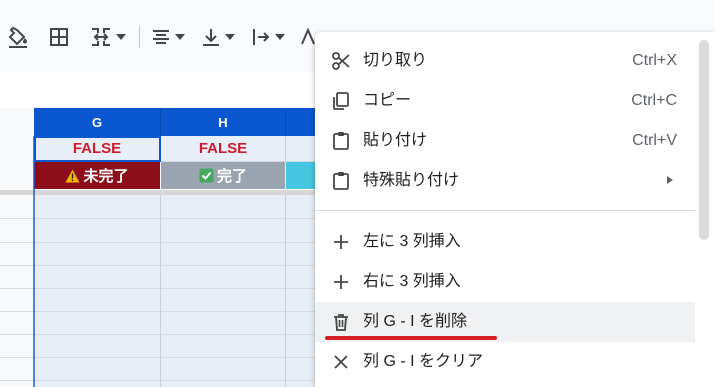  I want to click on row-header-column, so click(17, 247).